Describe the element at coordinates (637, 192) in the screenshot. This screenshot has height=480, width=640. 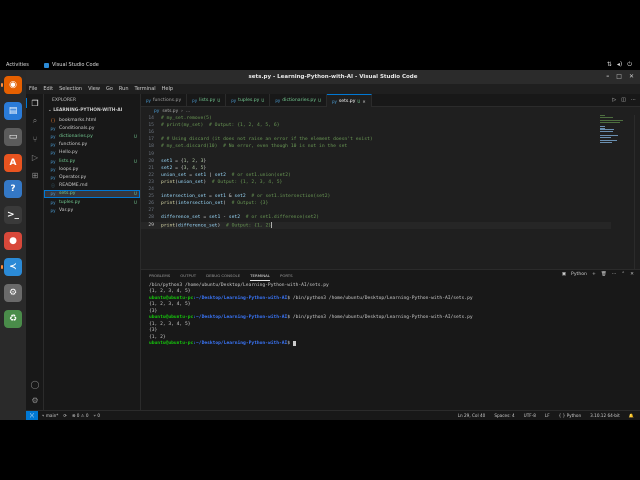
I see `editor-scrollbar` at that location.